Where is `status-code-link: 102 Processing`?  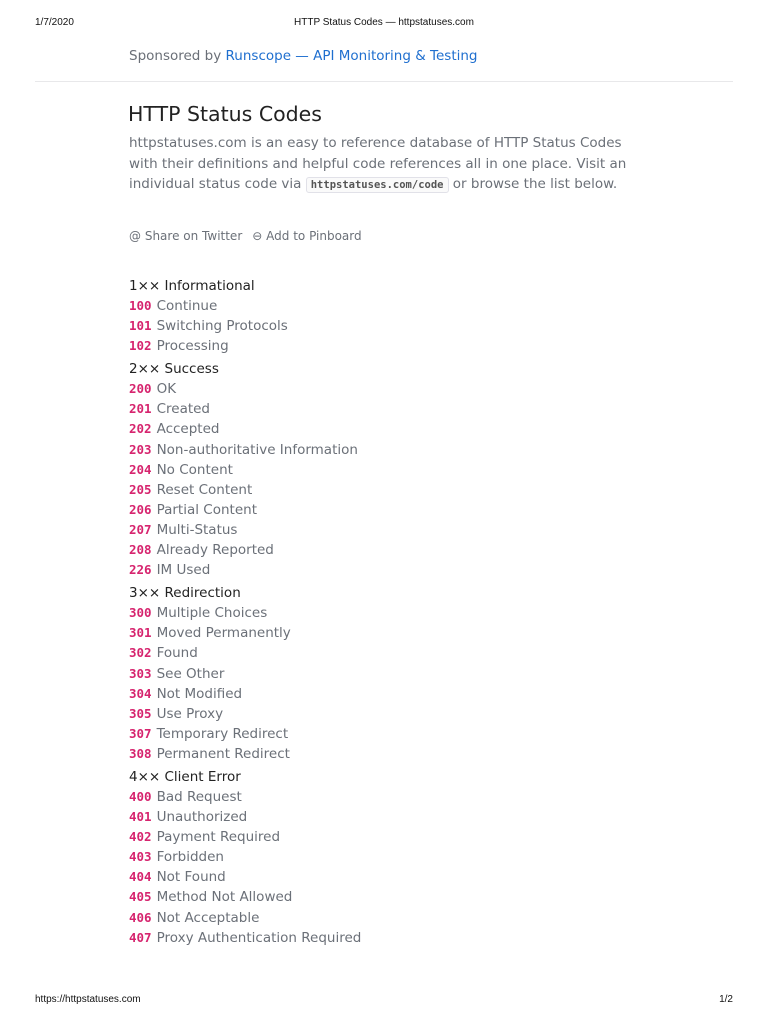 status-code-link: 102 Processing is located at coordinates (245, 346).